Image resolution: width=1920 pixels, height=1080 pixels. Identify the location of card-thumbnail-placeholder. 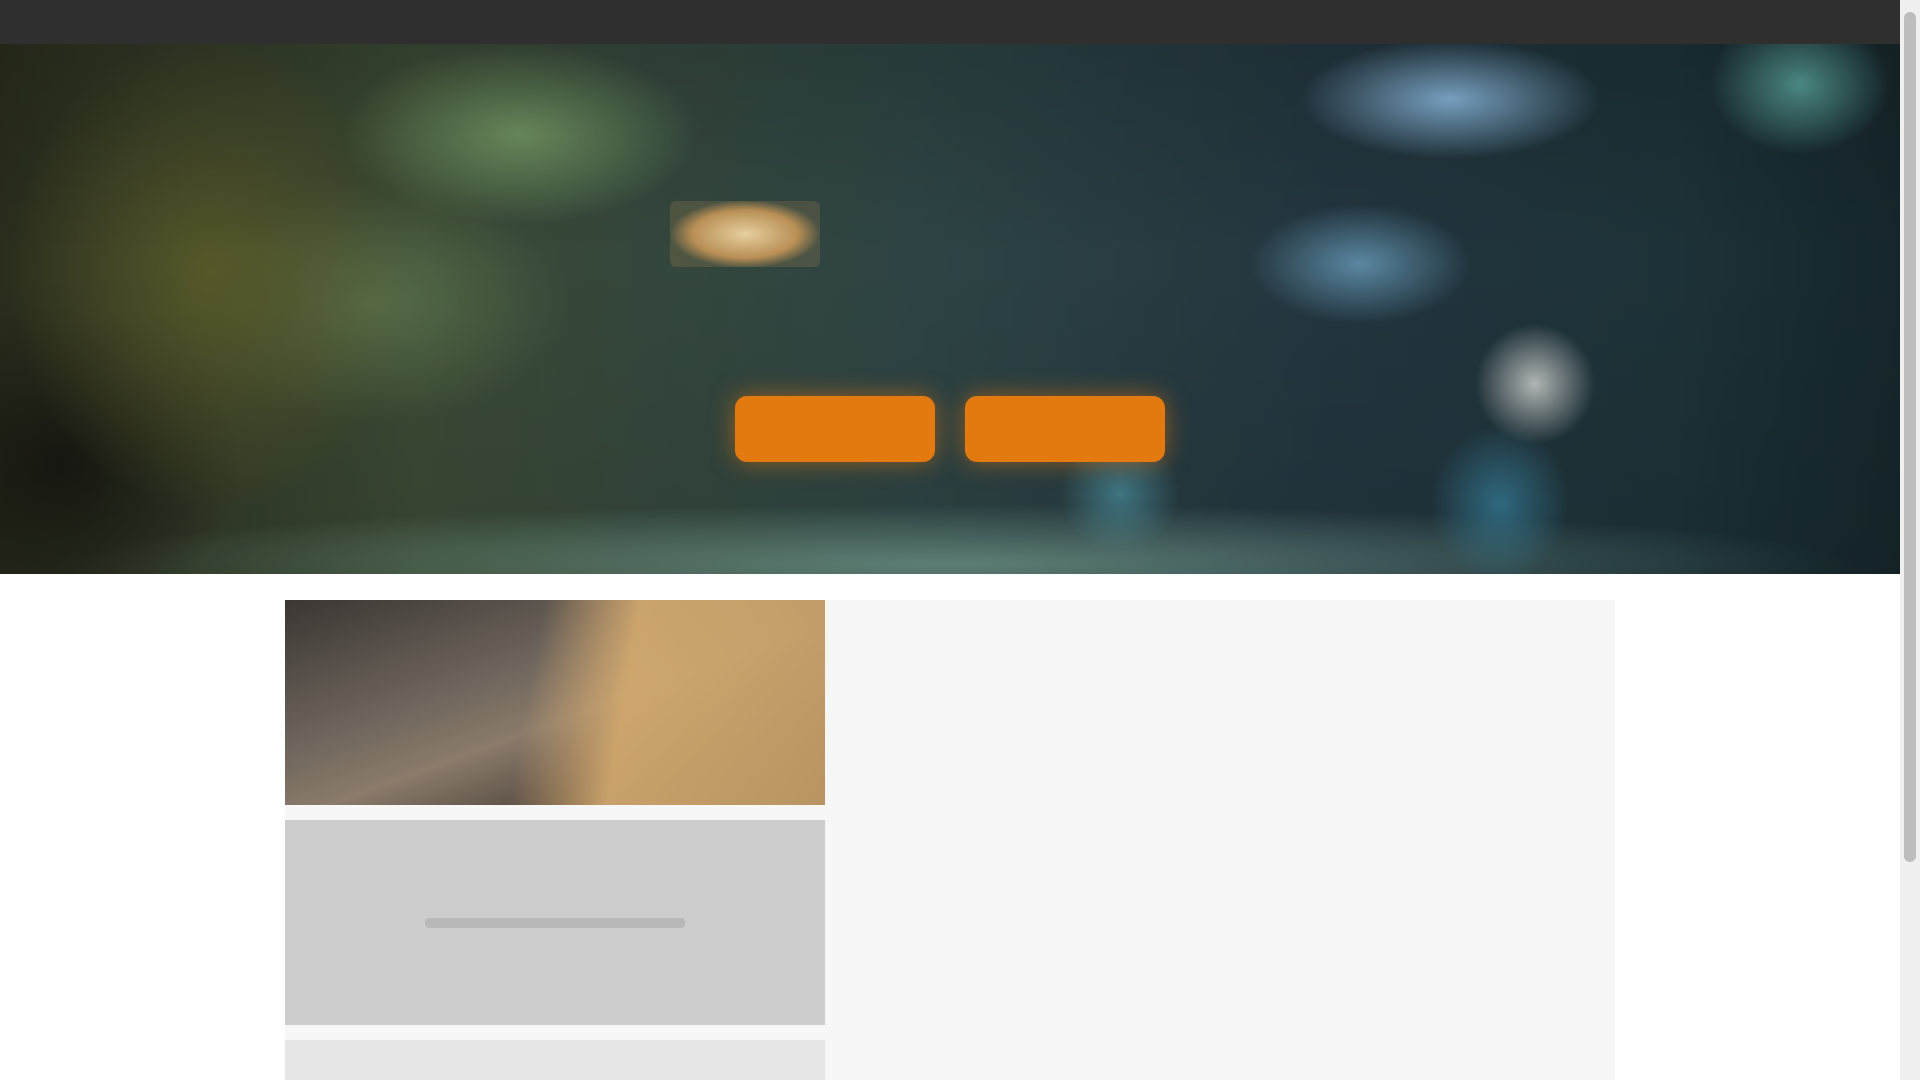
(555, 922).